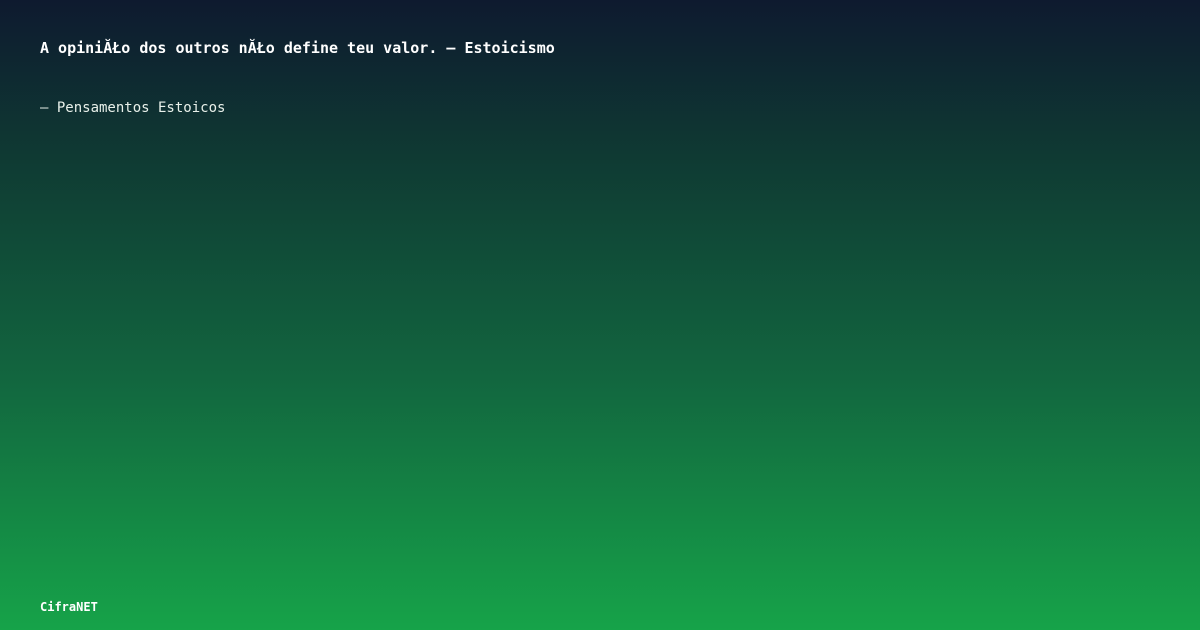  Describe the element at coordinates (133, 108) in the screenshot. I see `quote-source: – Pensamentos Estoicos` at that location.